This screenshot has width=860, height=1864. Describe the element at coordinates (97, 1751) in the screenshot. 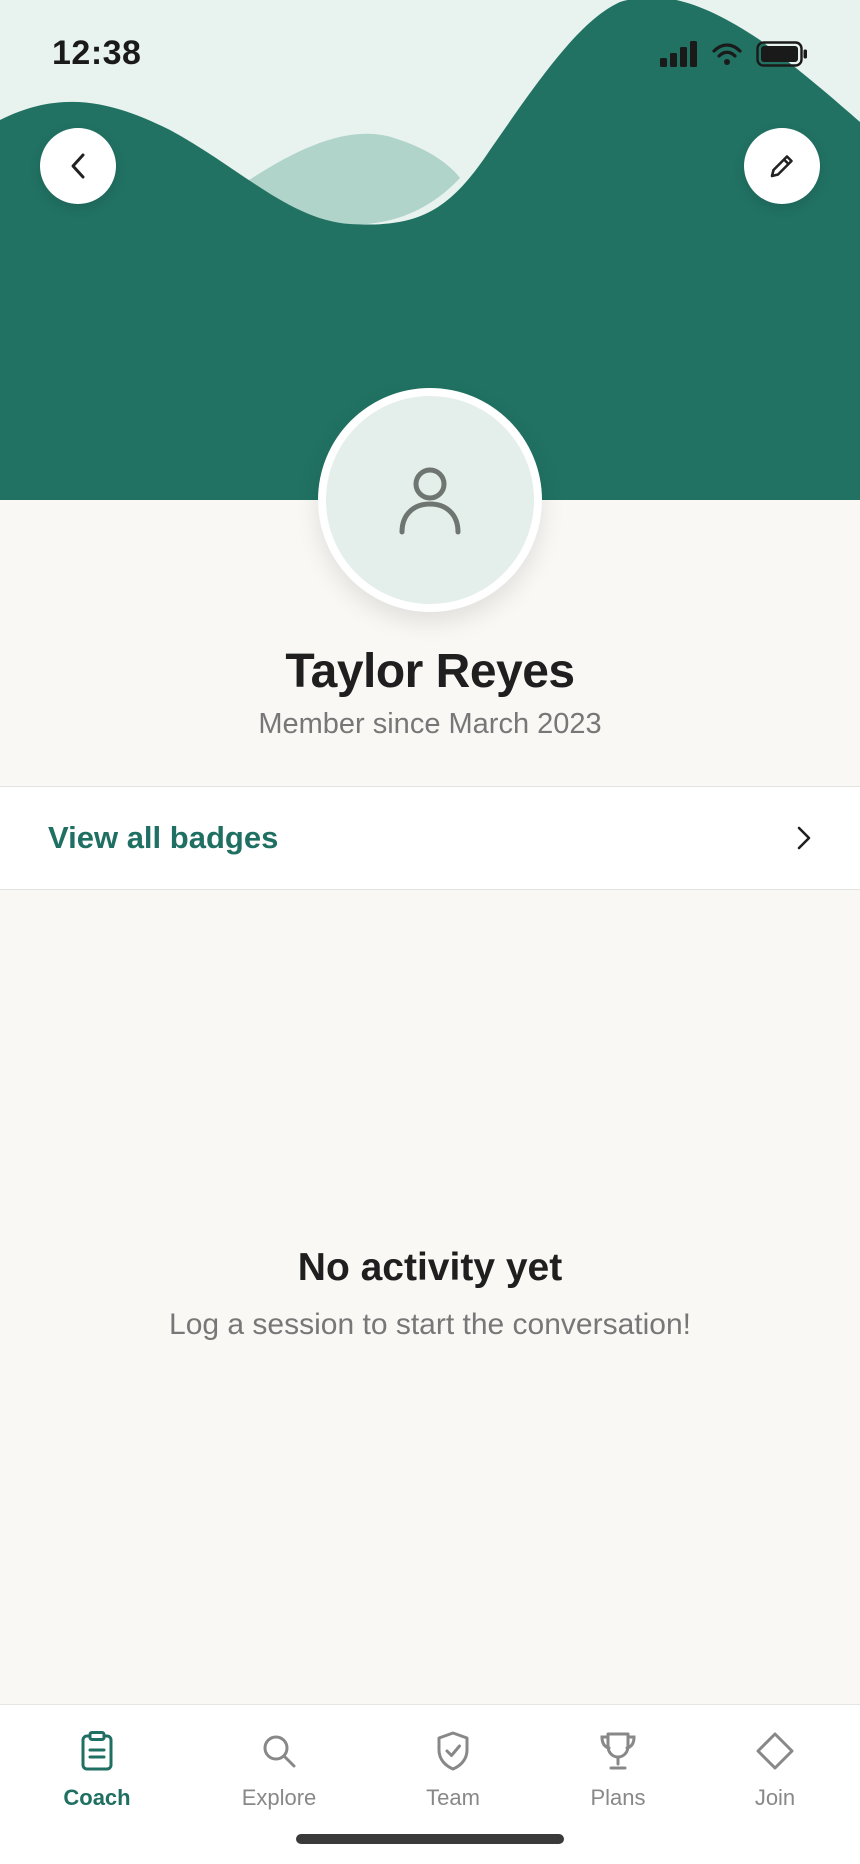

I see `clipboard-icon` at that location.